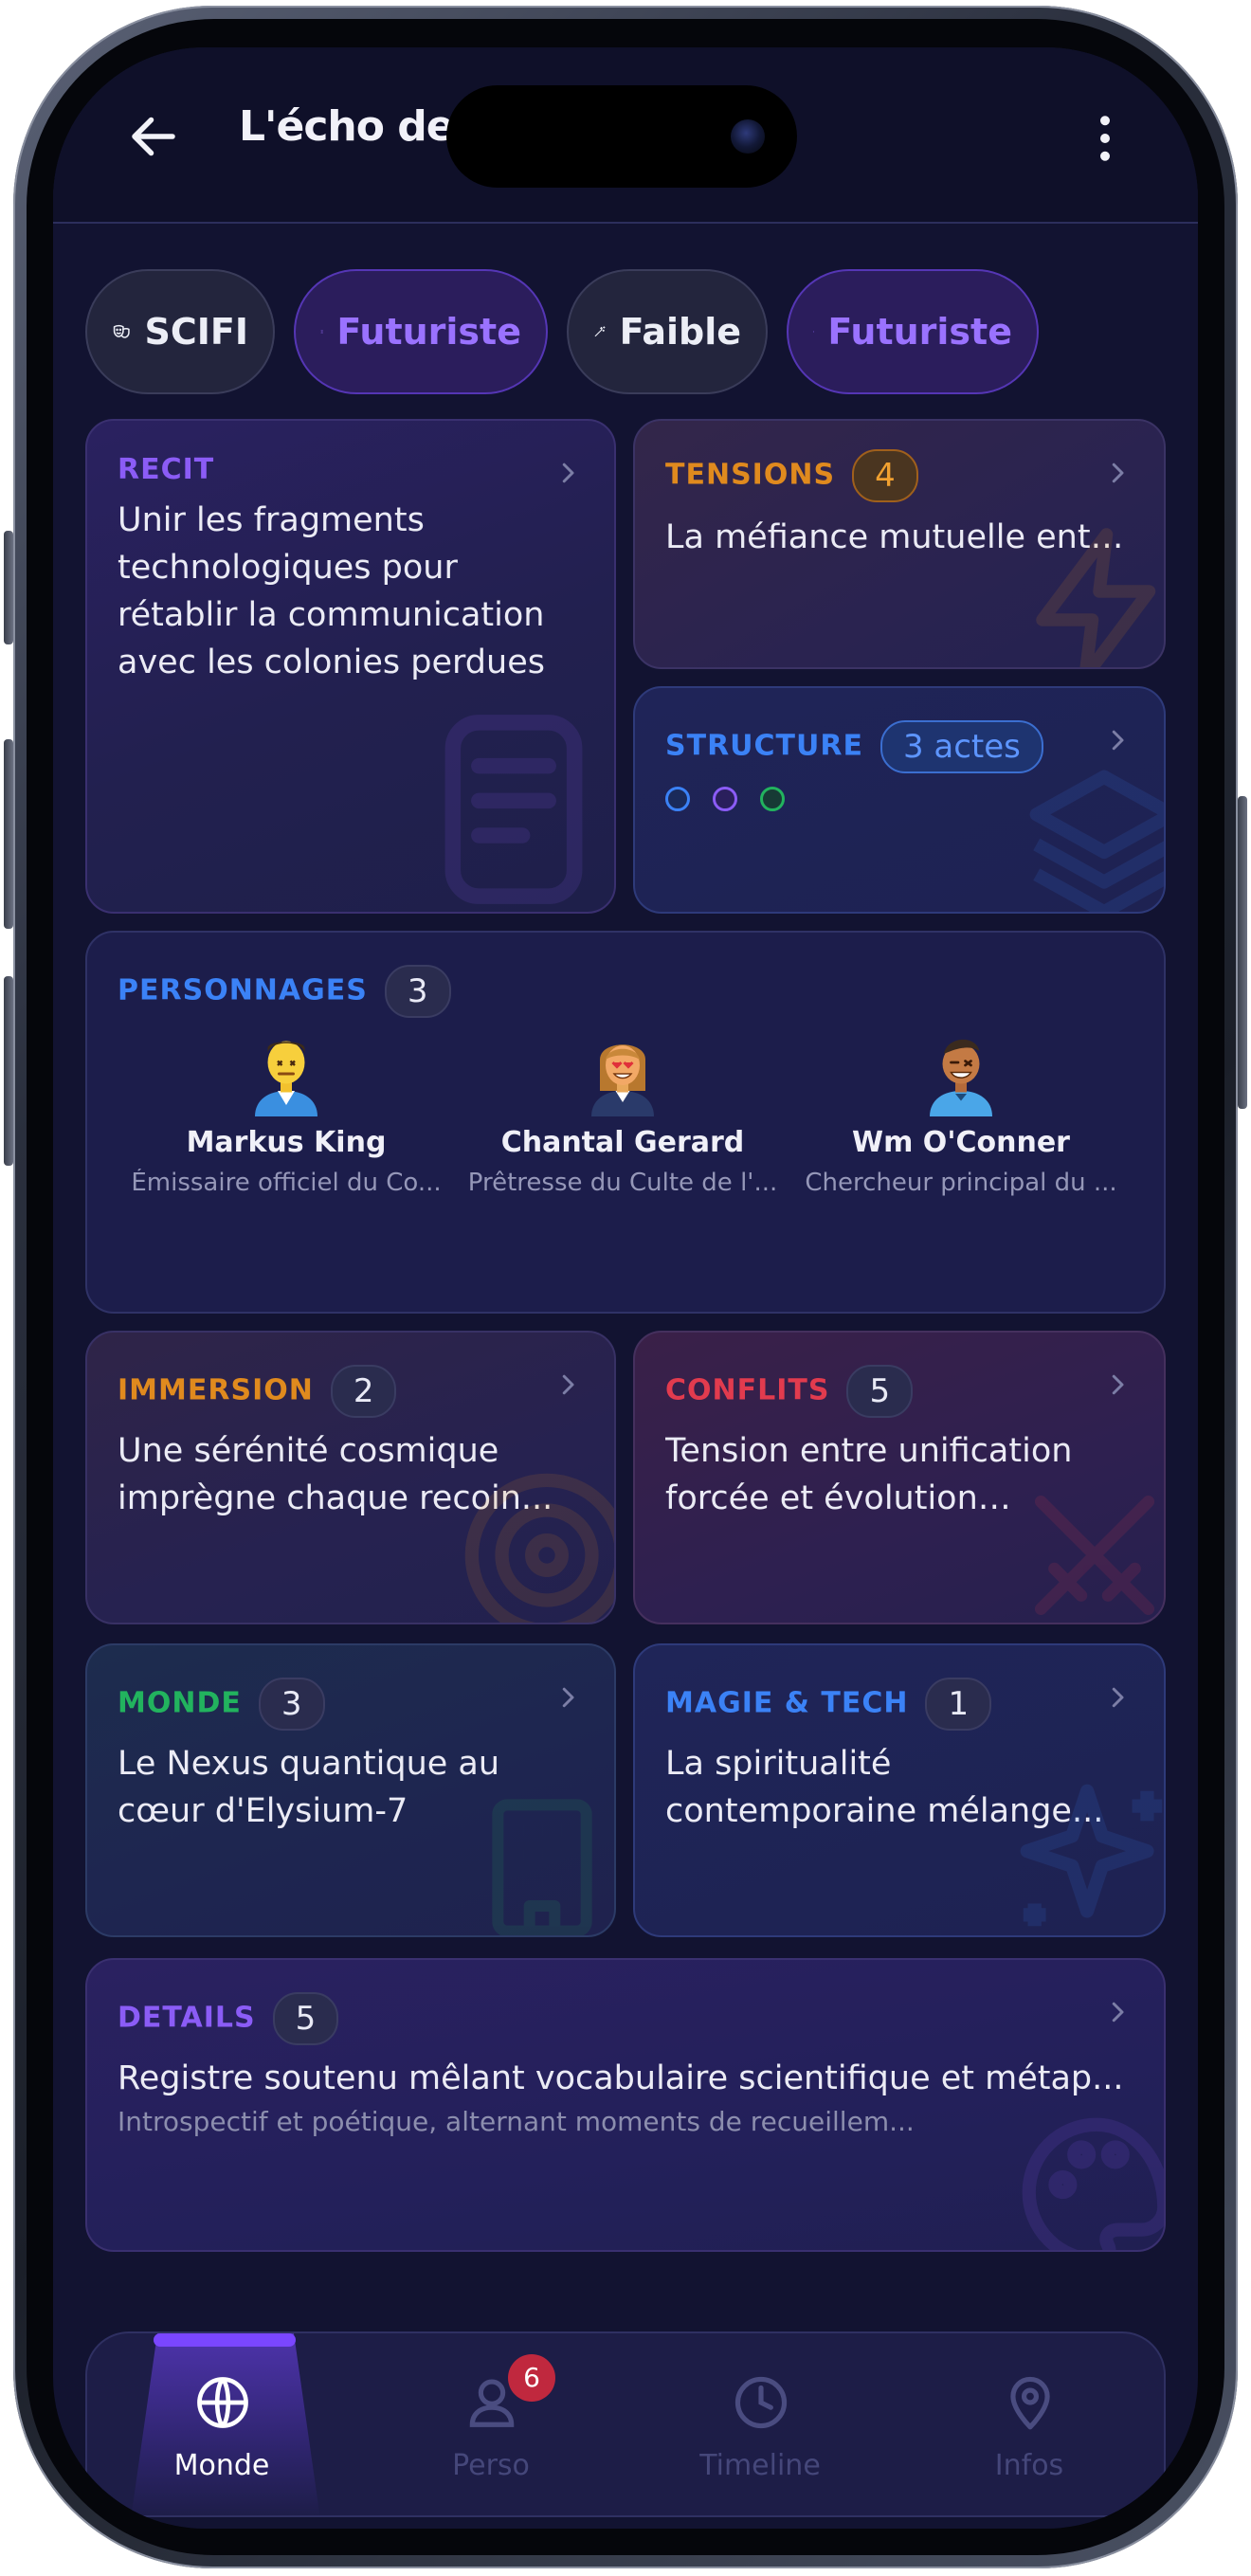 The width and height of the screenshot is (1251, 2576). What do you see at coordinates (9, 1071) in the screenshot?
I see `volume-down-button` at bounding box center [9, 1071].